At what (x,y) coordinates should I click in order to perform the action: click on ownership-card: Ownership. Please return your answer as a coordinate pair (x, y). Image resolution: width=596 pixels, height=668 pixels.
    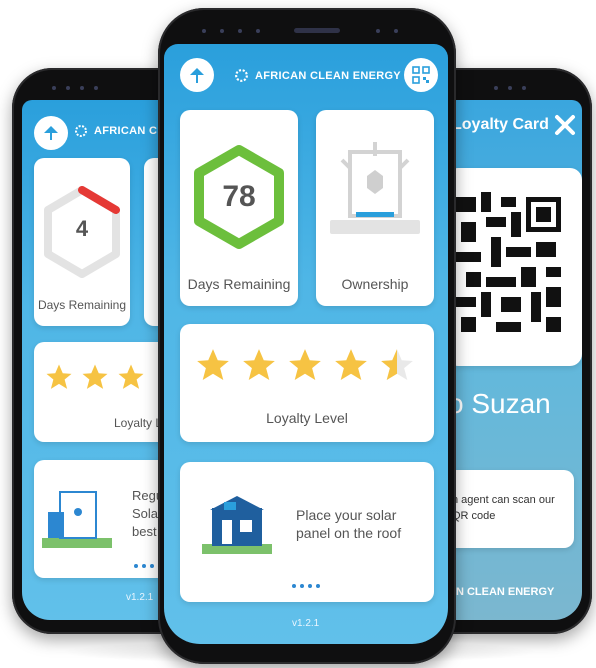
    Looking at the image, I should click on (375, 208).